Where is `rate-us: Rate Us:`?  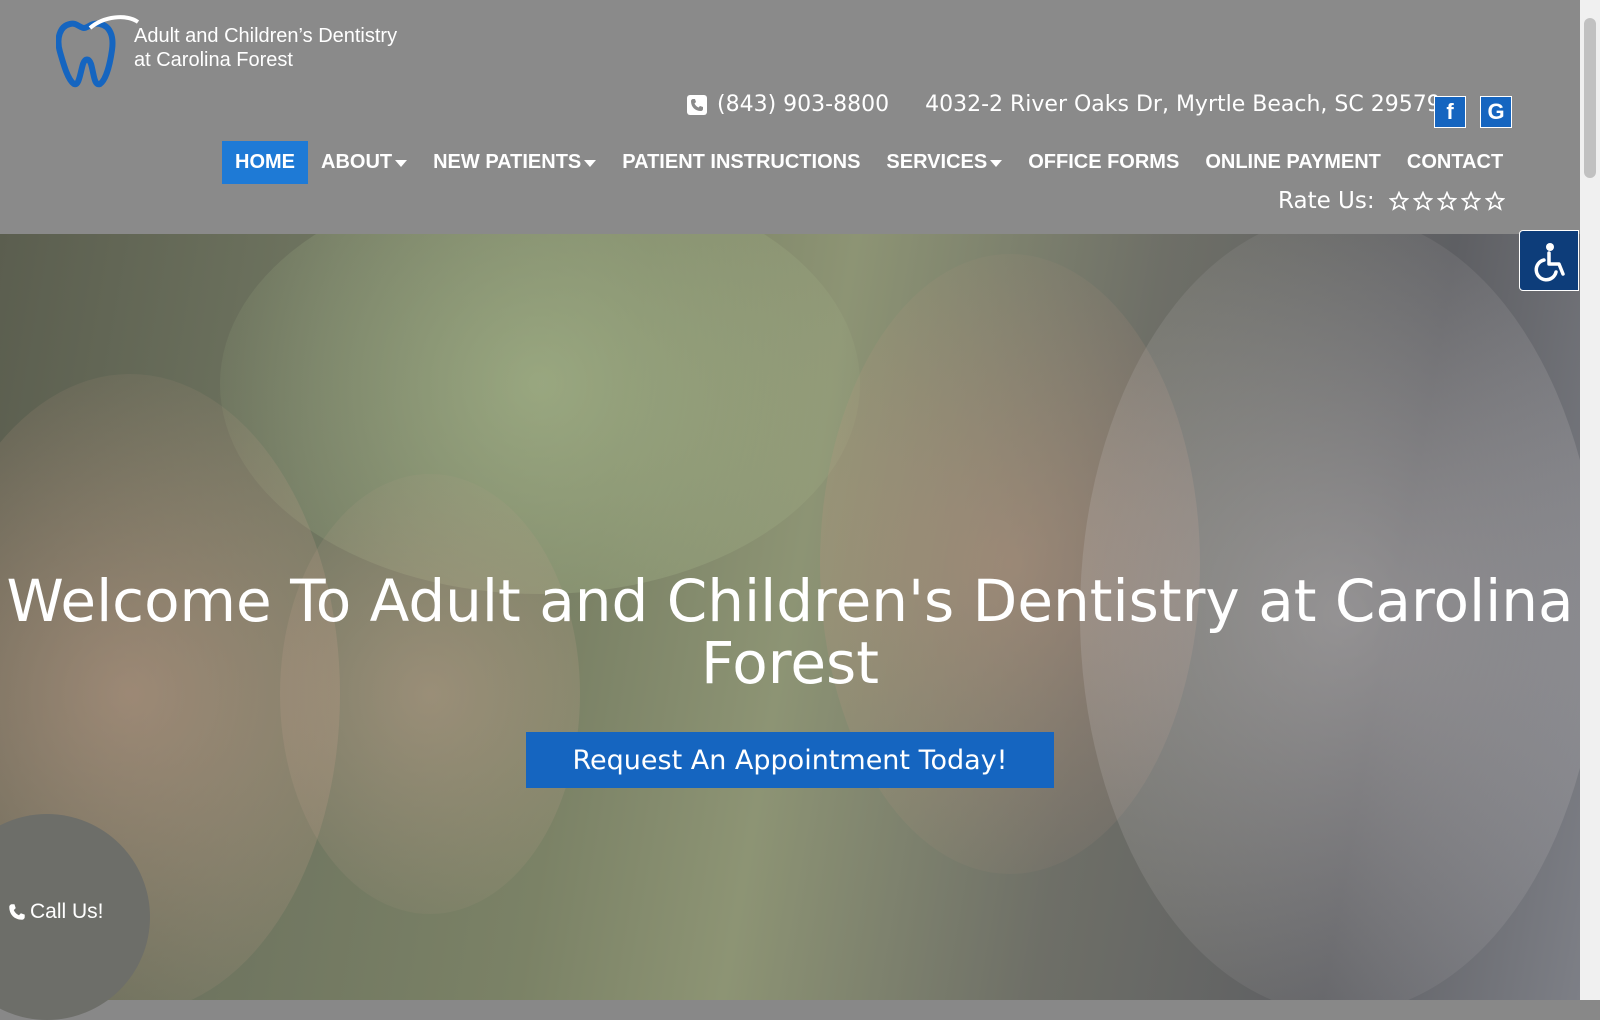
rate-us: Rate Us: is located at coordinates (1391, 201).